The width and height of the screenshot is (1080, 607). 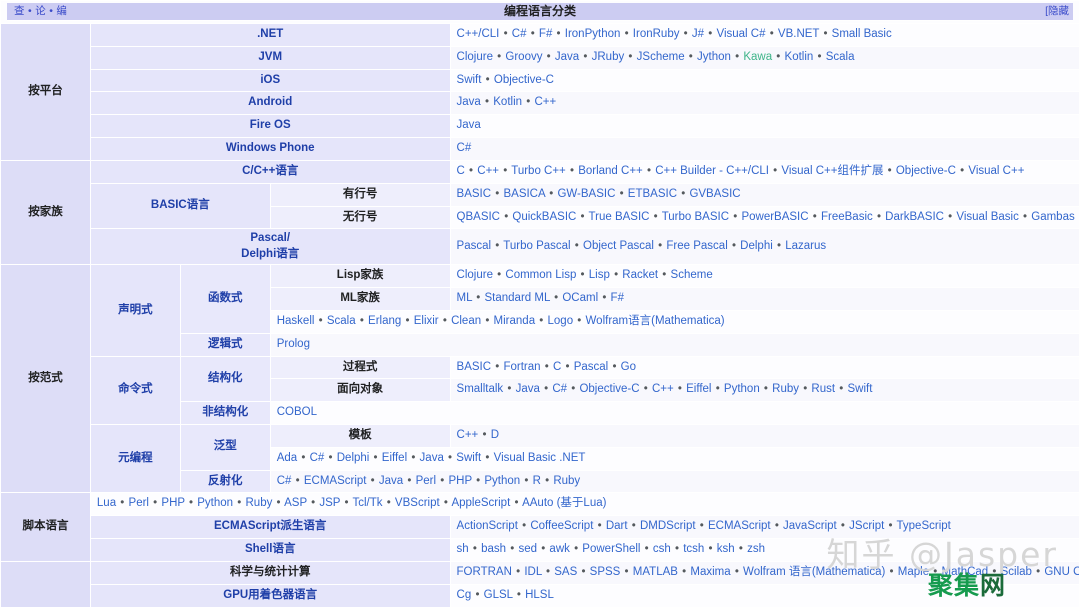 I want to click on language-link: Miranda, so click(x=514, y=321).